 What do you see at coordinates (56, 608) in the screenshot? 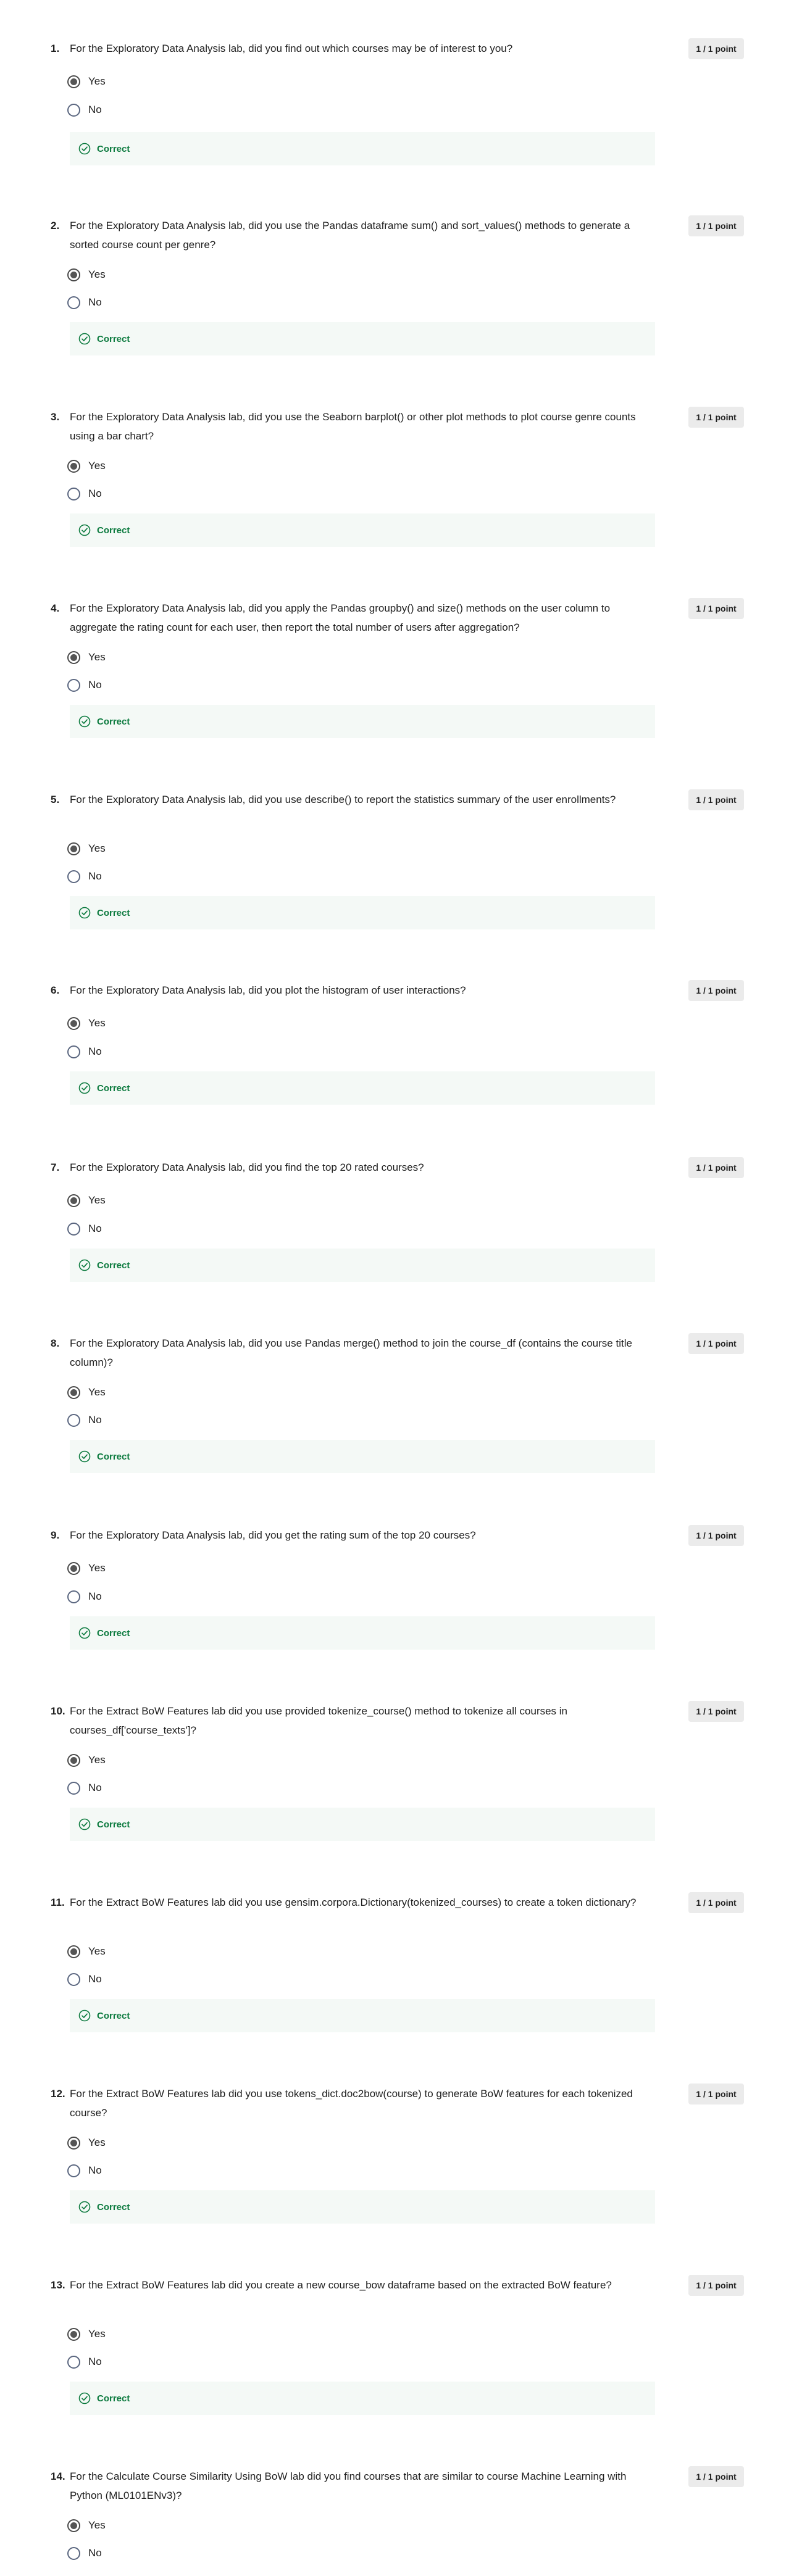
I see `question-number: 4.` at bounding box center [56, 608].